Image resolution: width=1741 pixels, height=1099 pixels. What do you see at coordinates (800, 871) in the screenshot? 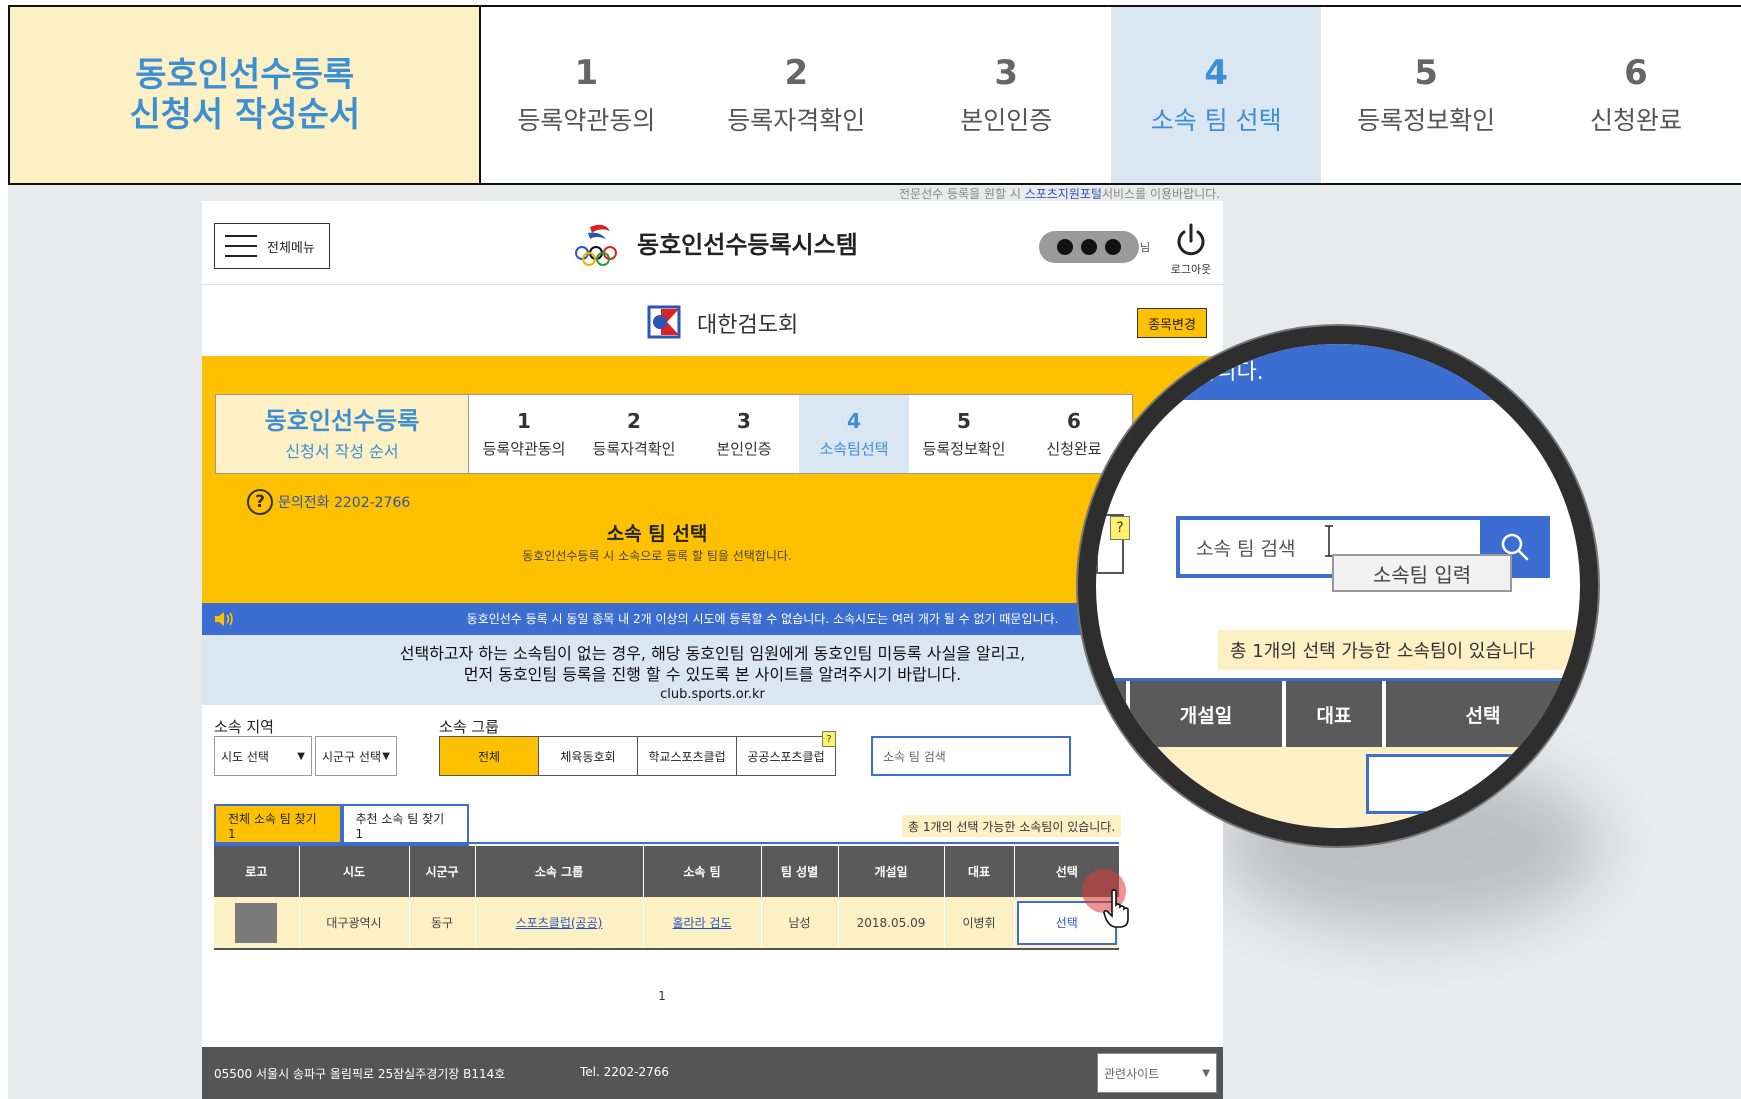
I see `col-gender: 팀 성별` at bounding box center [800, 871].